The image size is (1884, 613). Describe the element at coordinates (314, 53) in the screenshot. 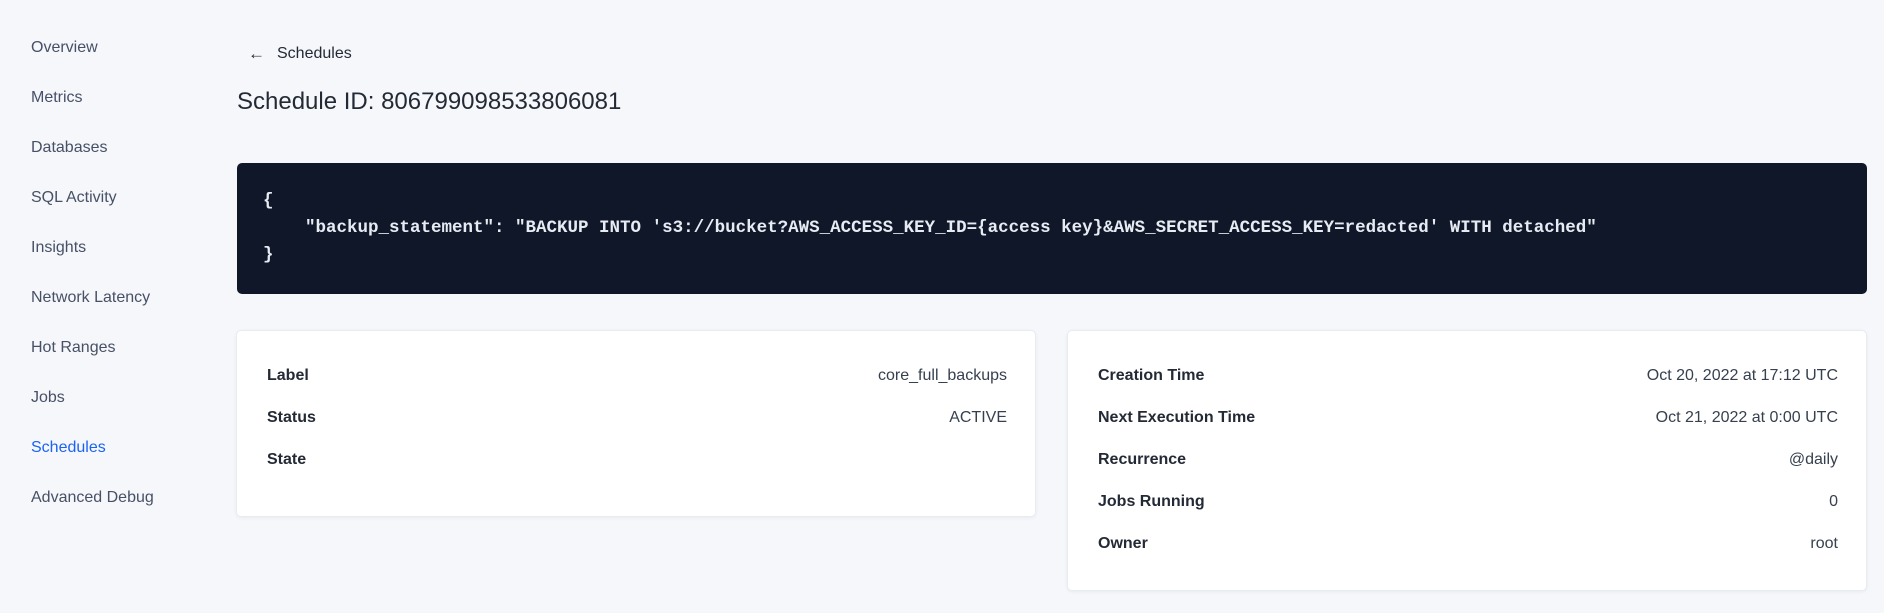

I see `back-link-label: Schedules` at that location.